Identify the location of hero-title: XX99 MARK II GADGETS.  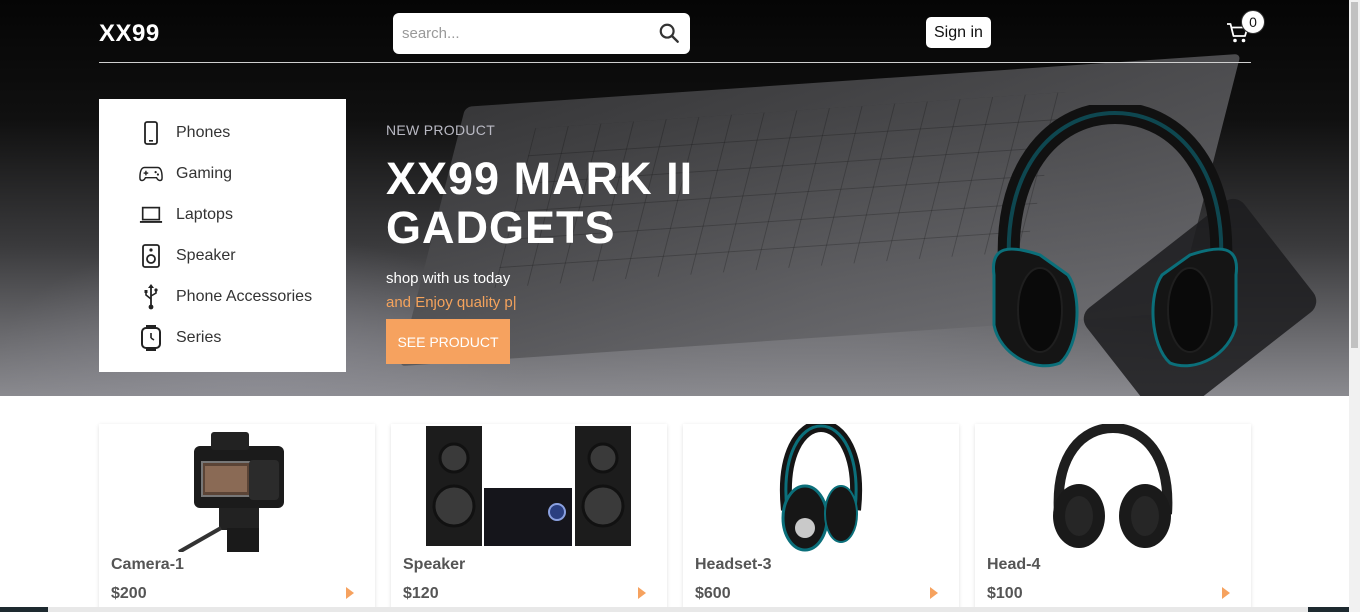
(596, 203).